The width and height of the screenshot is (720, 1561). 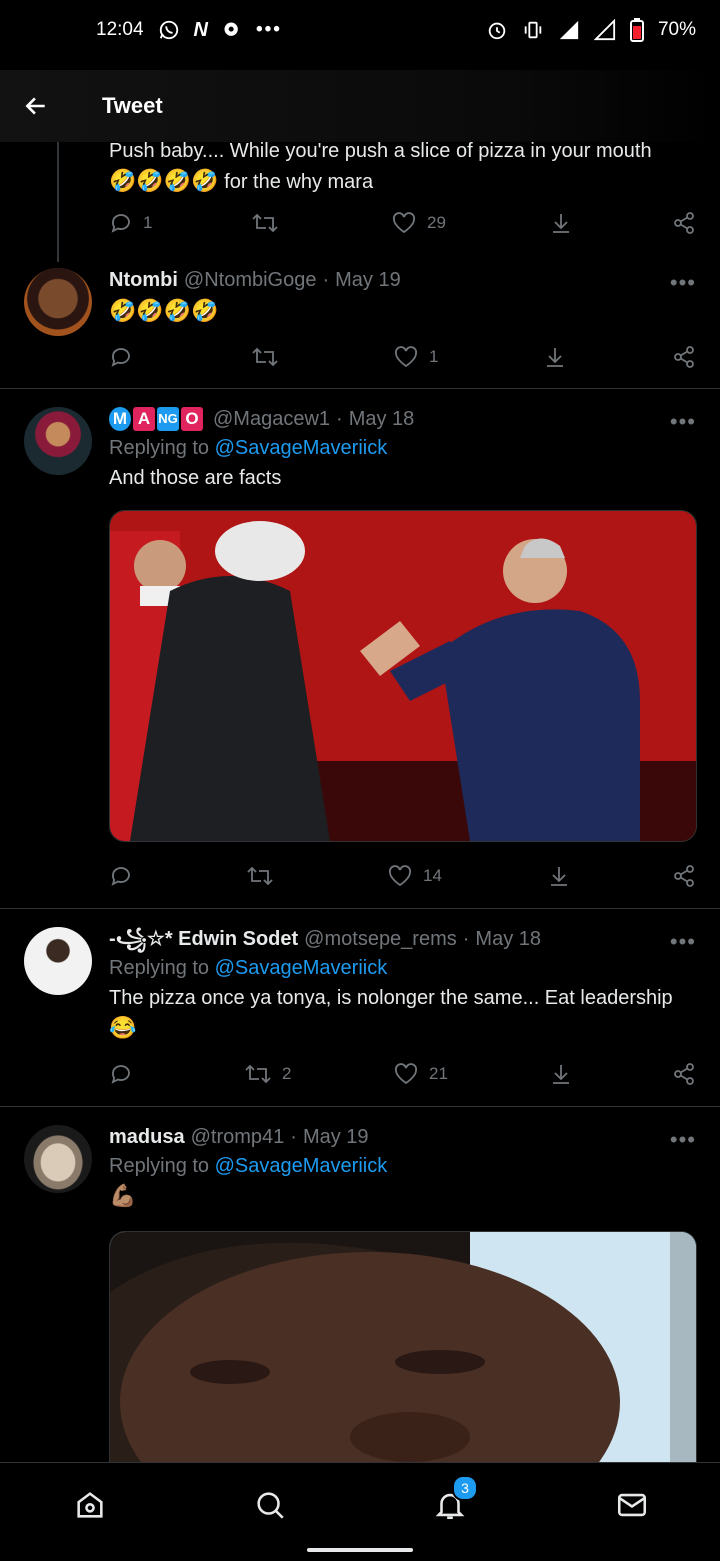 I want to click on whatsapp-icon, so click(x=169, y=30).